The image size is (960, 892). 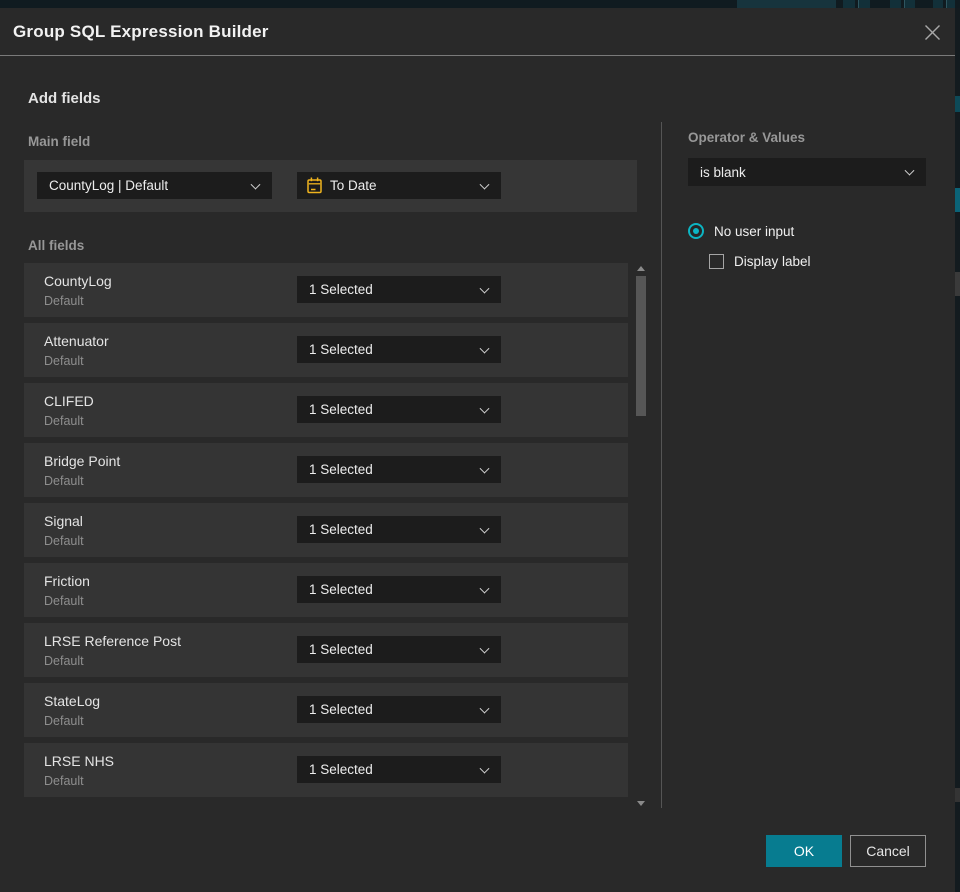 I want to click on field-row-lrse-nhs: LRSE NHS Default 1 Selected, so click(x=326, y=770).